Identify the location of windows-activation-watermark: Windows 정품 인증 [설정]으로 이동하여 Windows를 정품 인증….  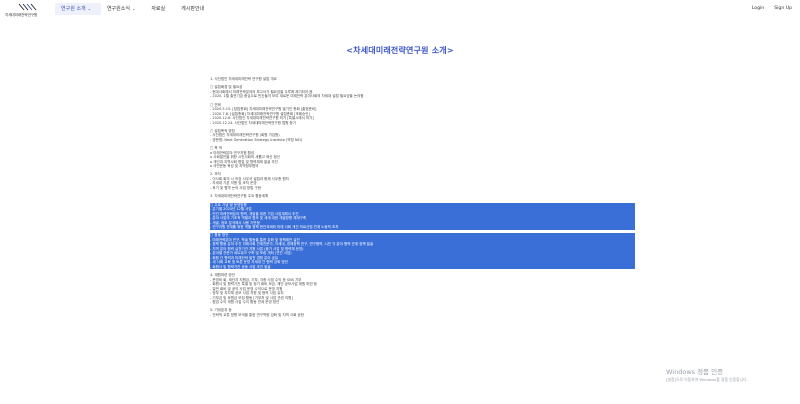
(707, 374).